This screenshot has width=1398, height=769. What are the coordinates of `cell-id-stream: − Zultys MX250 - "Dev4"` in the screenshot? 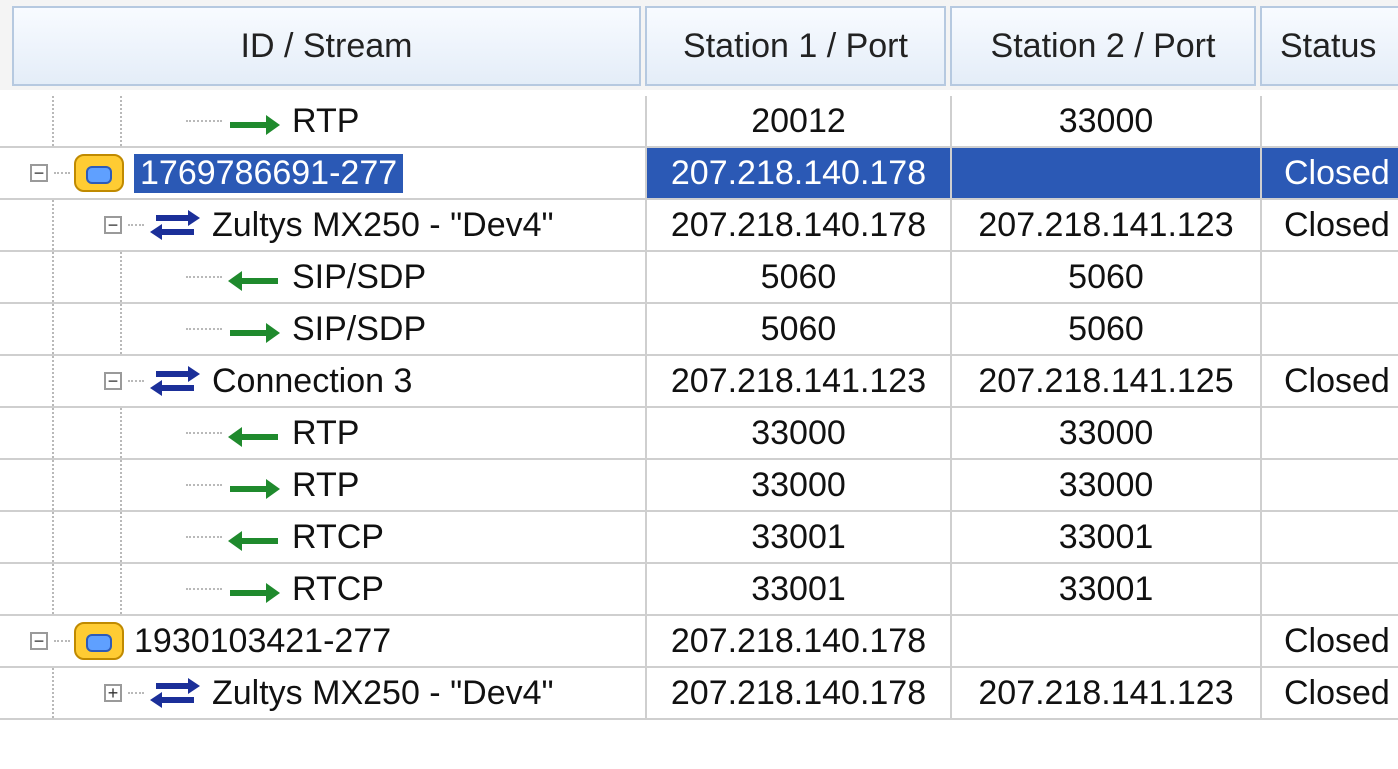 It's located at (322, 225).